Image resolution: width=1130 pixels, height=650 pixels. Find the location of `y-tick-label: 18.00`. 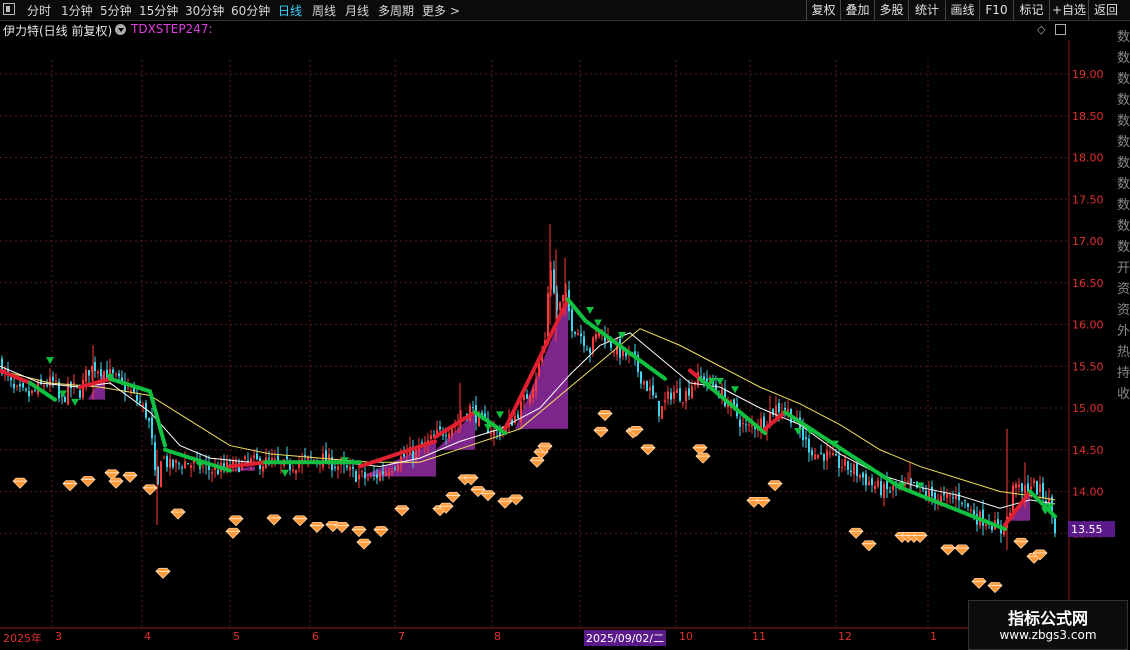

y-tick-label: 18.00 is located at coordinates (1088, 158).